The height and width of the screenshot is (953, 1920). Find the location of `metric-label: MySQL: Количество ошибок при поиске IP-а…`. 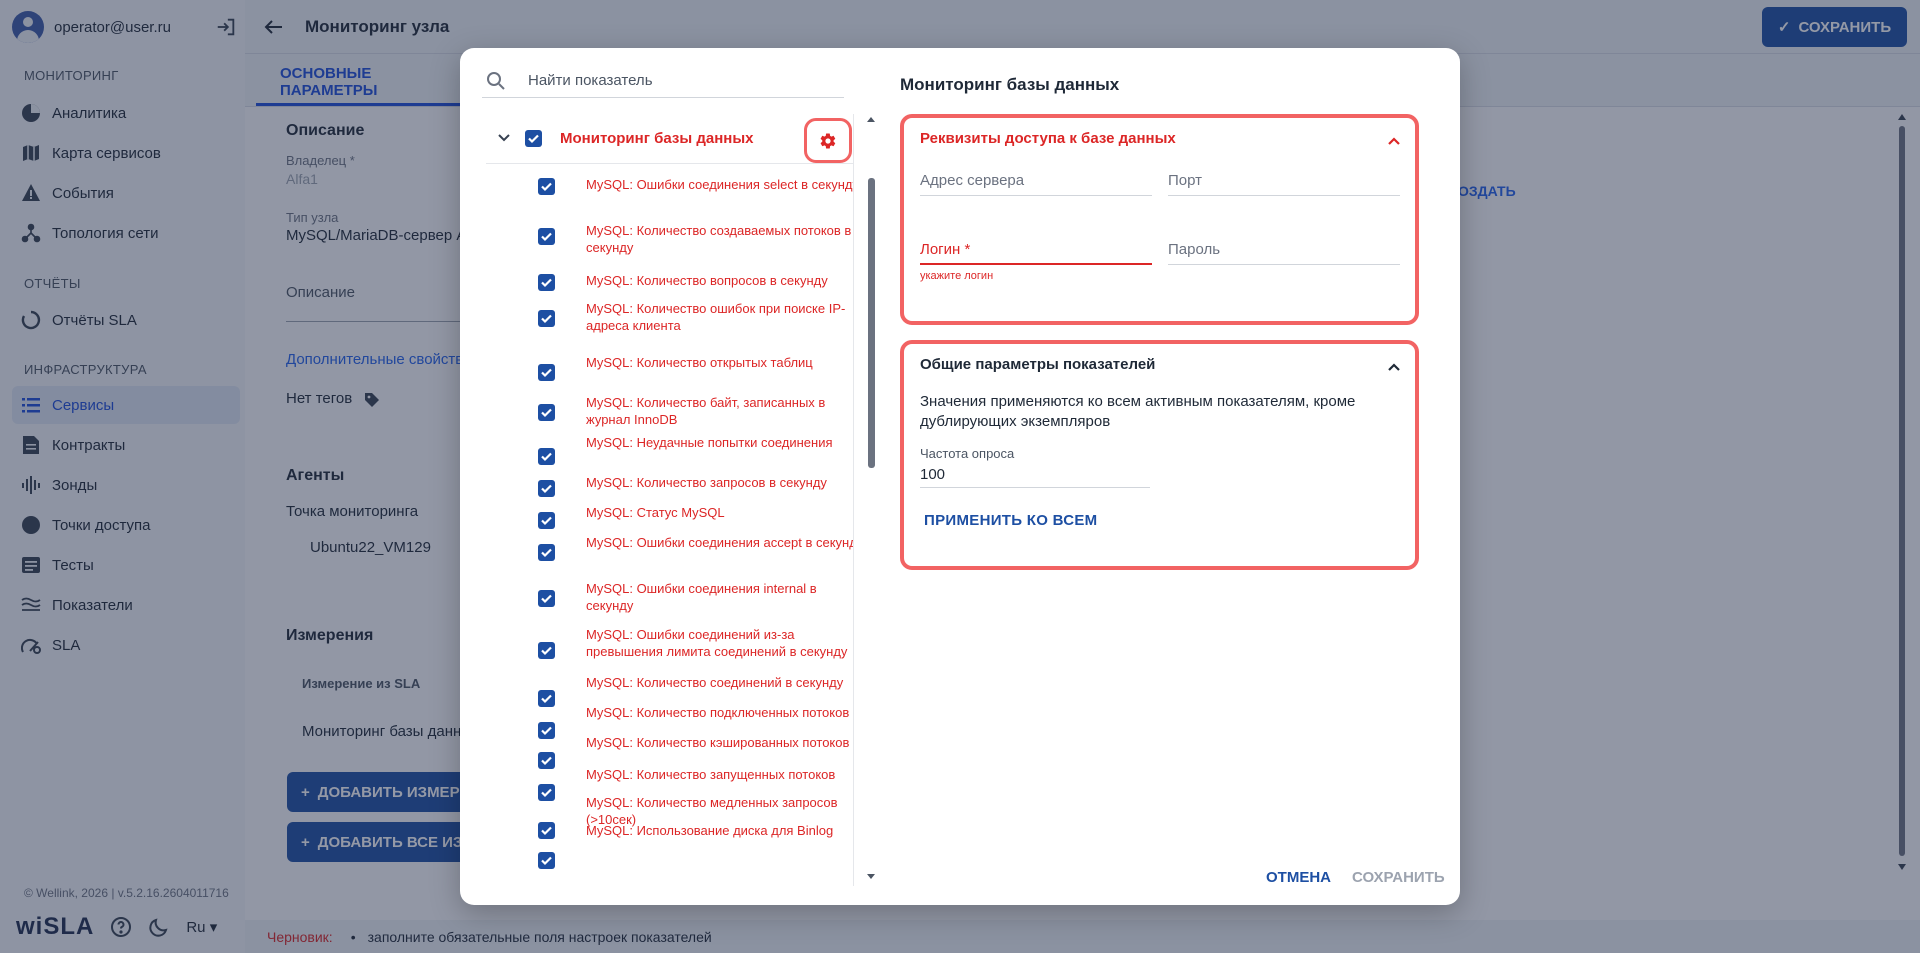

metric-label: MySQL: Количество ошибок при поиске IP-а… is located at coordinates (716, 317).